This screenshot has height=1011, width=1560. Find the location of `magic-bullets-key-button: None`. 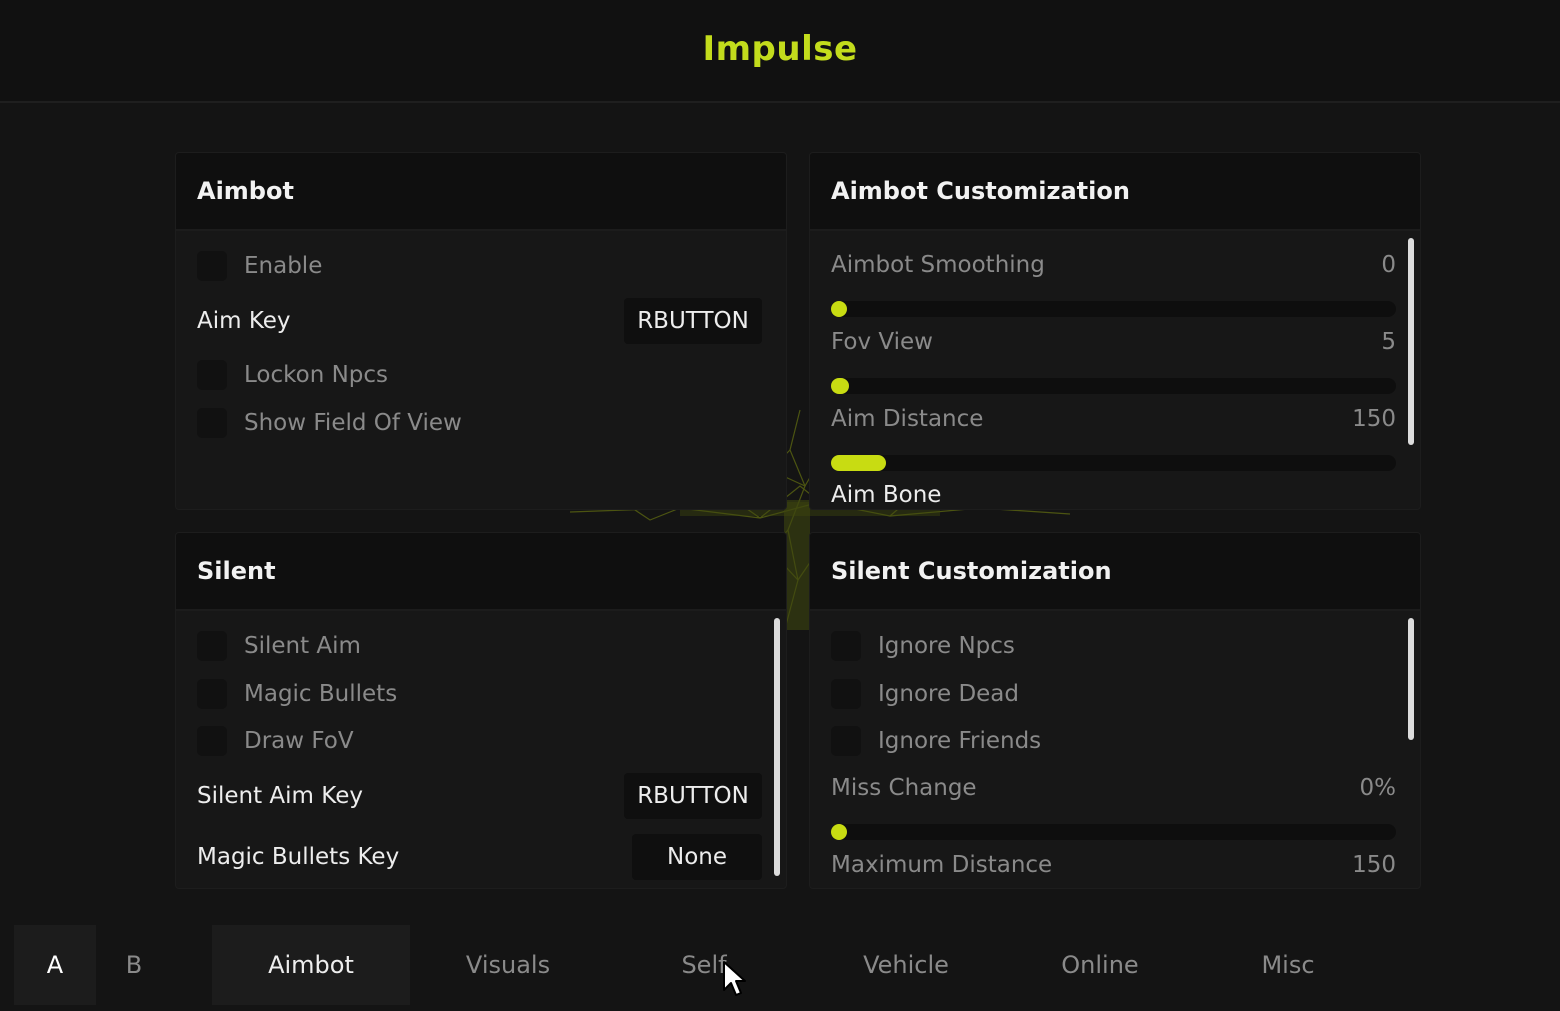

magic-bullets-key-button: None is located at coordinates (697, 857).